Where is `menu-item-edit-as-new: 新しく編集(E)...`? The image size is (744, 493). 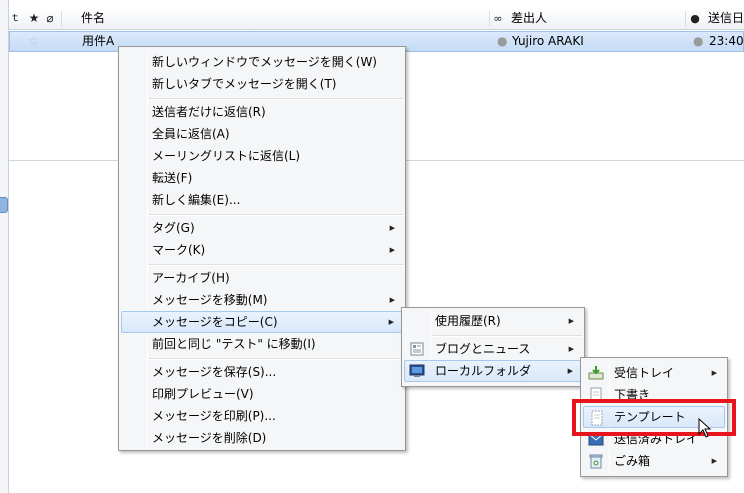 menu-item-edit-as-new: 新しく編集(E)... is located at coordinates (262, 200).